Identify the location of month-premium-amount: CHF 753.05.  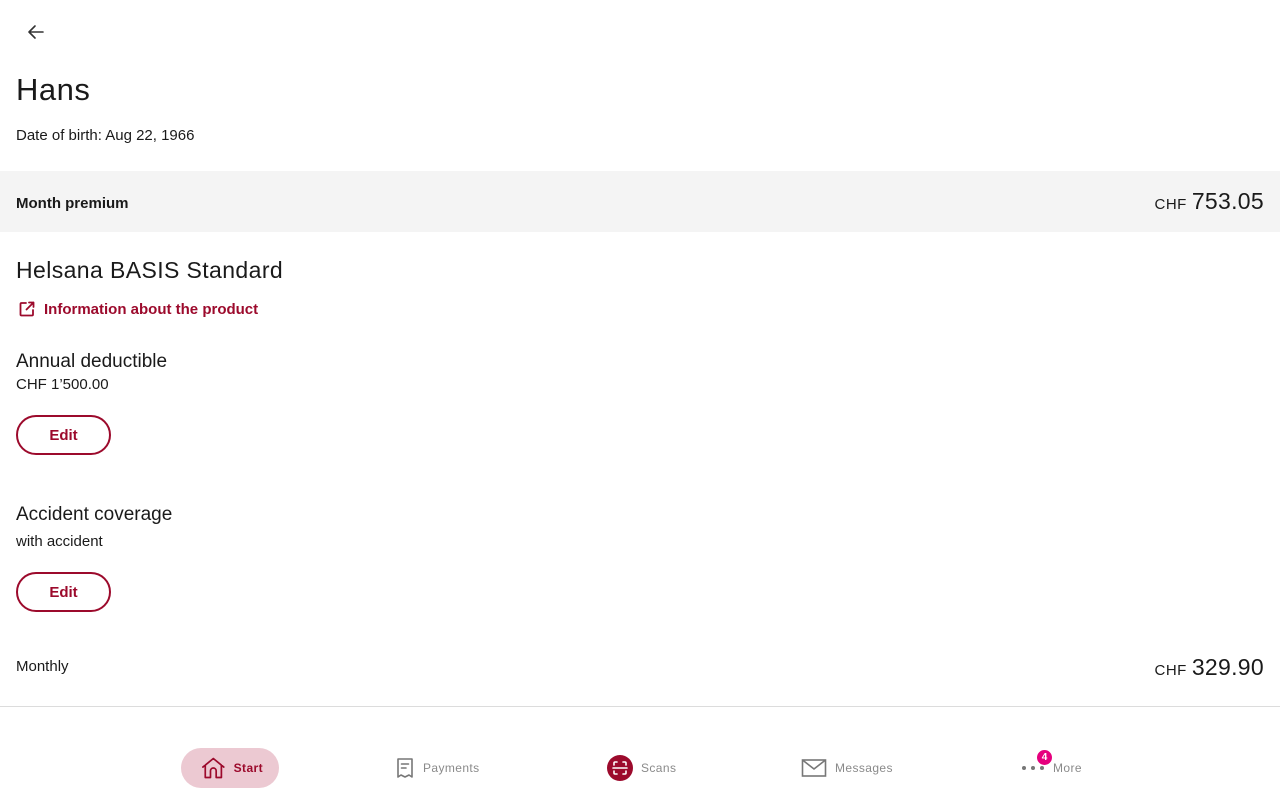
(1209, 201).